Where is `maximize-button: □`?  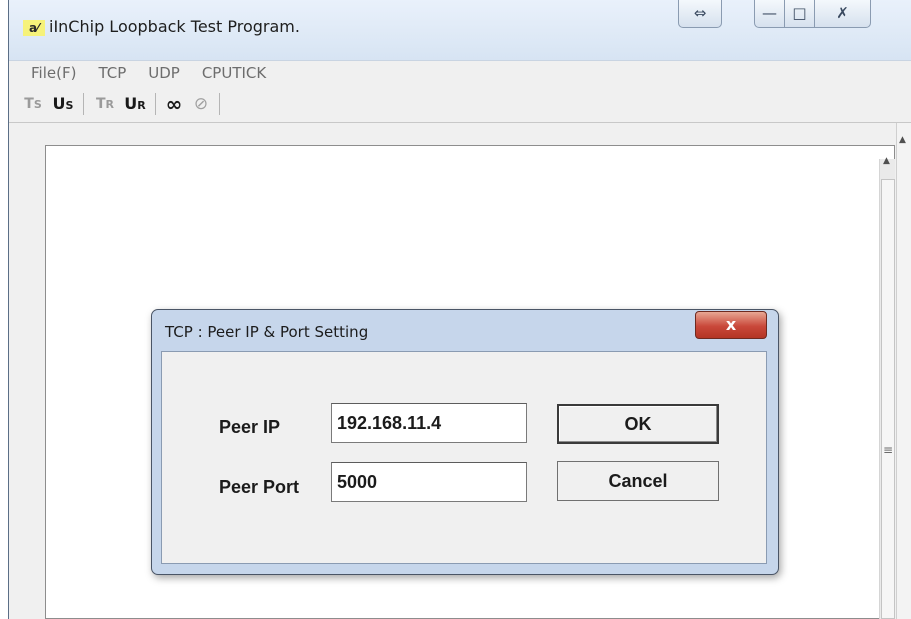 maximize-button: □ is located at coordinates (800, 14).